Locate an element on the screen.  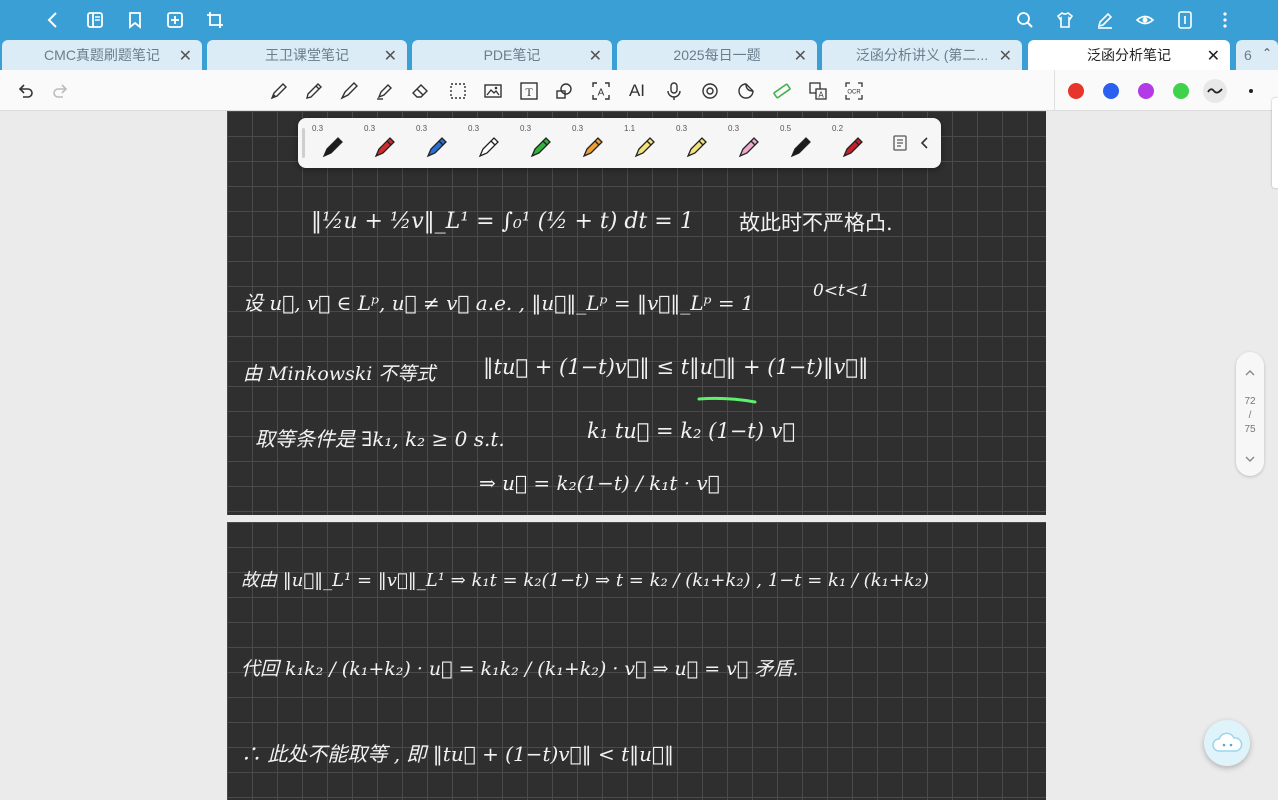
drag-handle is located at coordinates (303, 143).